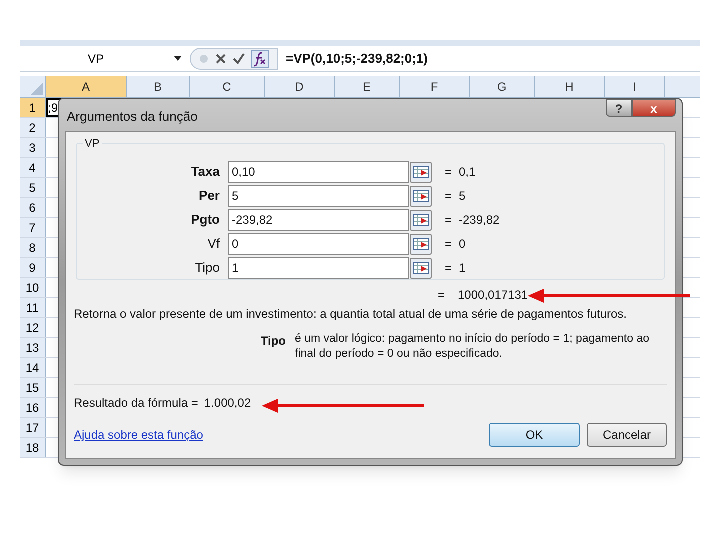 Image resolution: width=720 pixels, height=540 pixels. What do you see at coordinates (462, 268) in the screenshot?
I see `argument-result: 1` at bounding box center [462, 268].